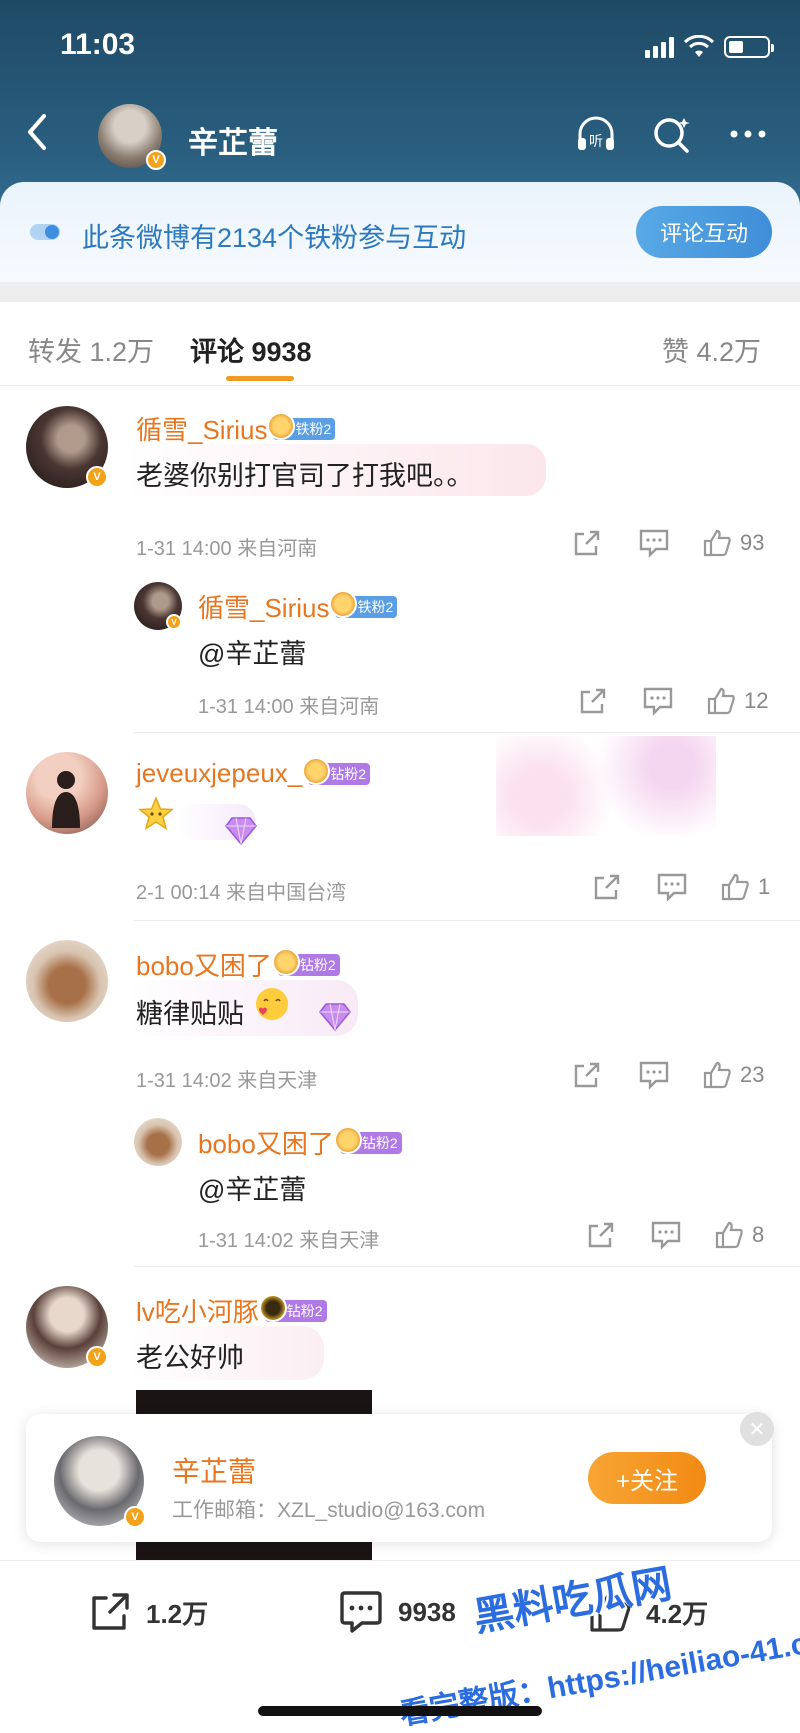 Image resolution: width=800 pixels, height=1733 pixels. I want to click on listen-icon: 听, so click(596, 134).